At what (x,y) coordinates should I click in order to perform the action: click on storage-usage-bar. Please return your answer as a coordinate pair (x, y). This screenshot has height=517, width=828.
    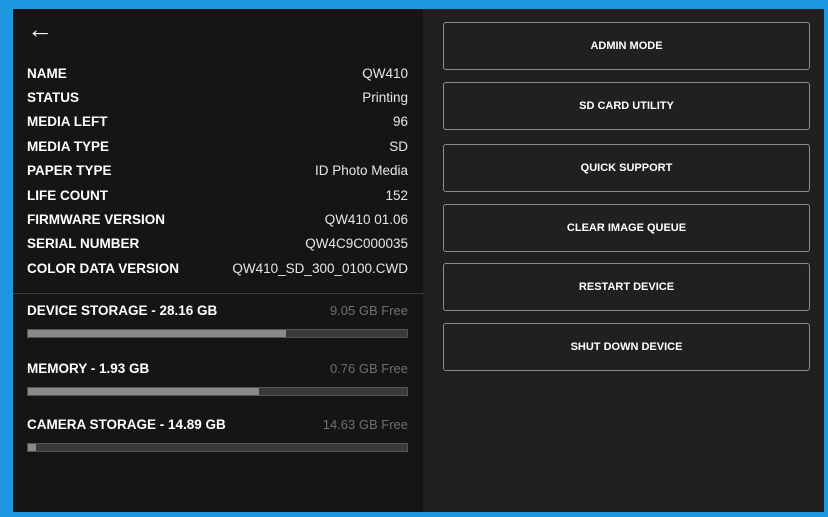
    Looking at the image, I should click on (217, 333).